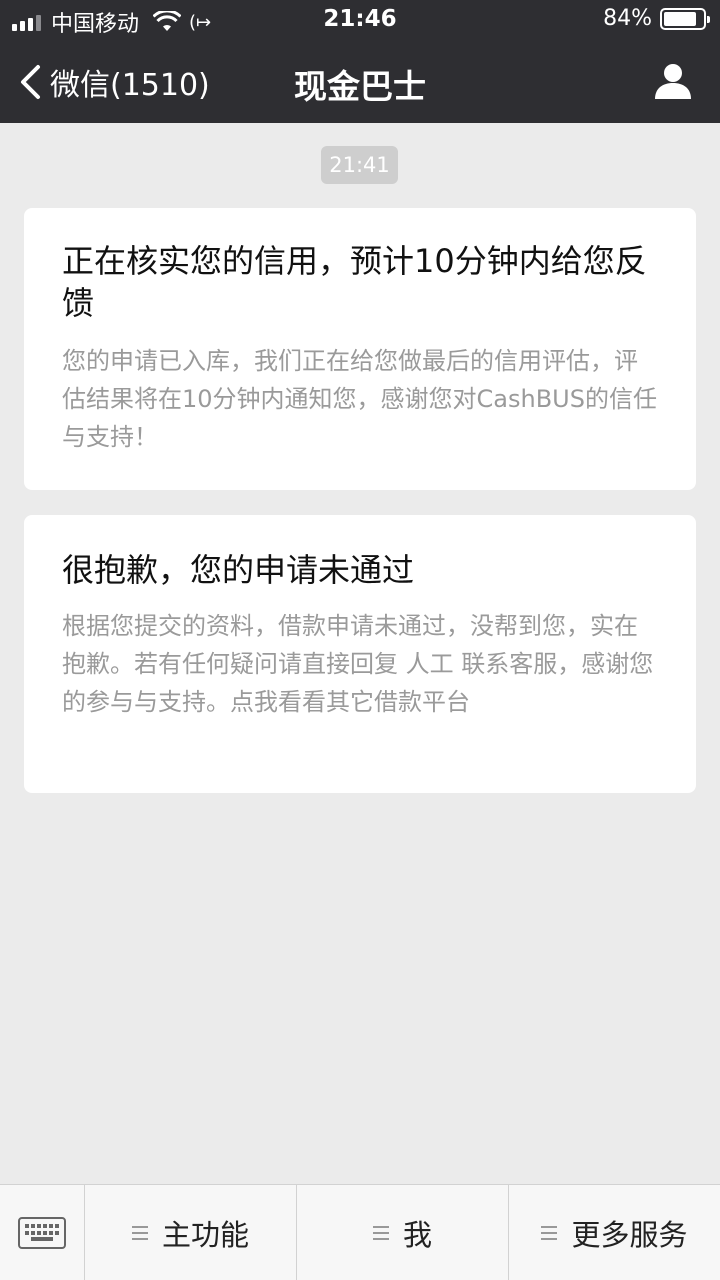 The image size is (720, 1280). Describe the element at coordinates (354, 282) in the screenshot. I see `message-title: 正在核实您的信用，预计10分钟内给您反馈` at that location.